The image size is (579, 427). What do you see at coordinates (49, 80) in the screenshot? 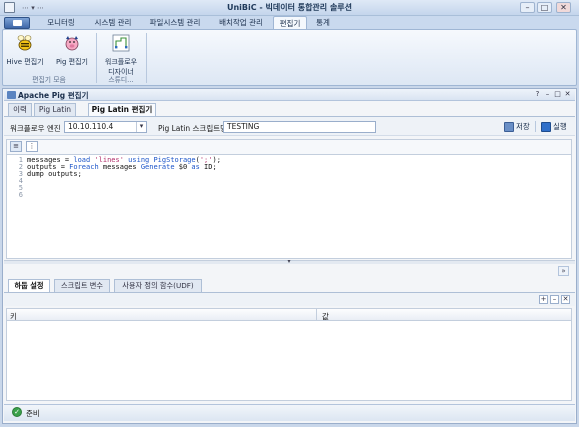
I see `group-label-editors: 편집기 모음` at bounding box center [49, 80].